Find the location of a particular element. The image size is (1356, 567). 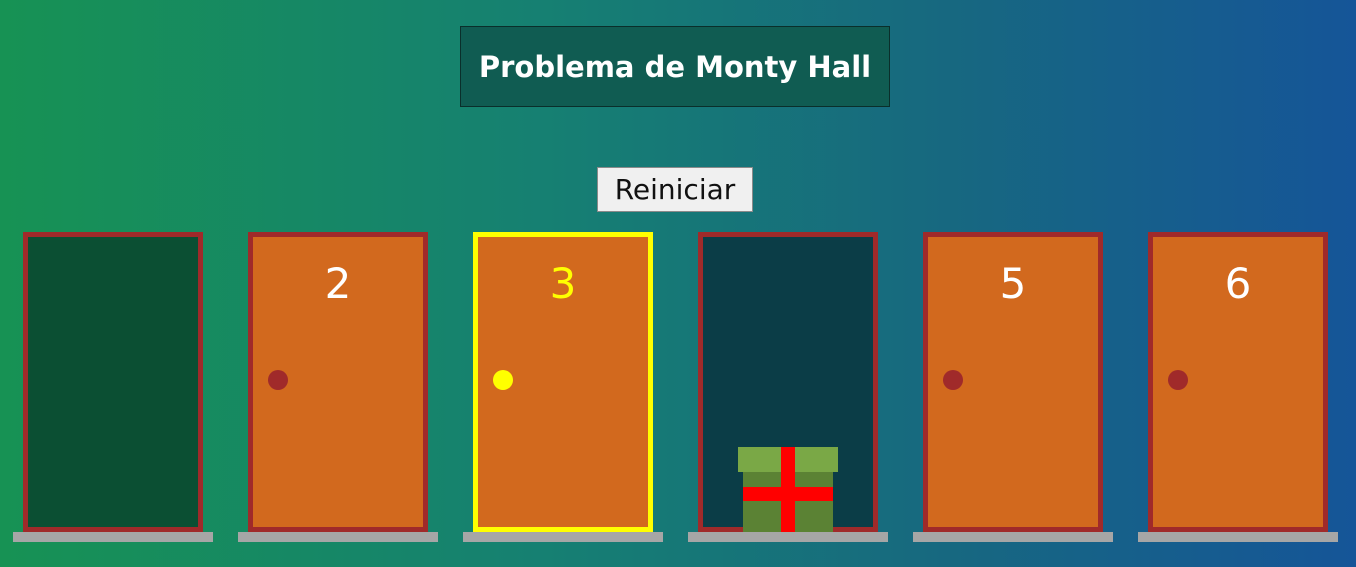

door-number: 5 is located at coordinates (1013, 283).